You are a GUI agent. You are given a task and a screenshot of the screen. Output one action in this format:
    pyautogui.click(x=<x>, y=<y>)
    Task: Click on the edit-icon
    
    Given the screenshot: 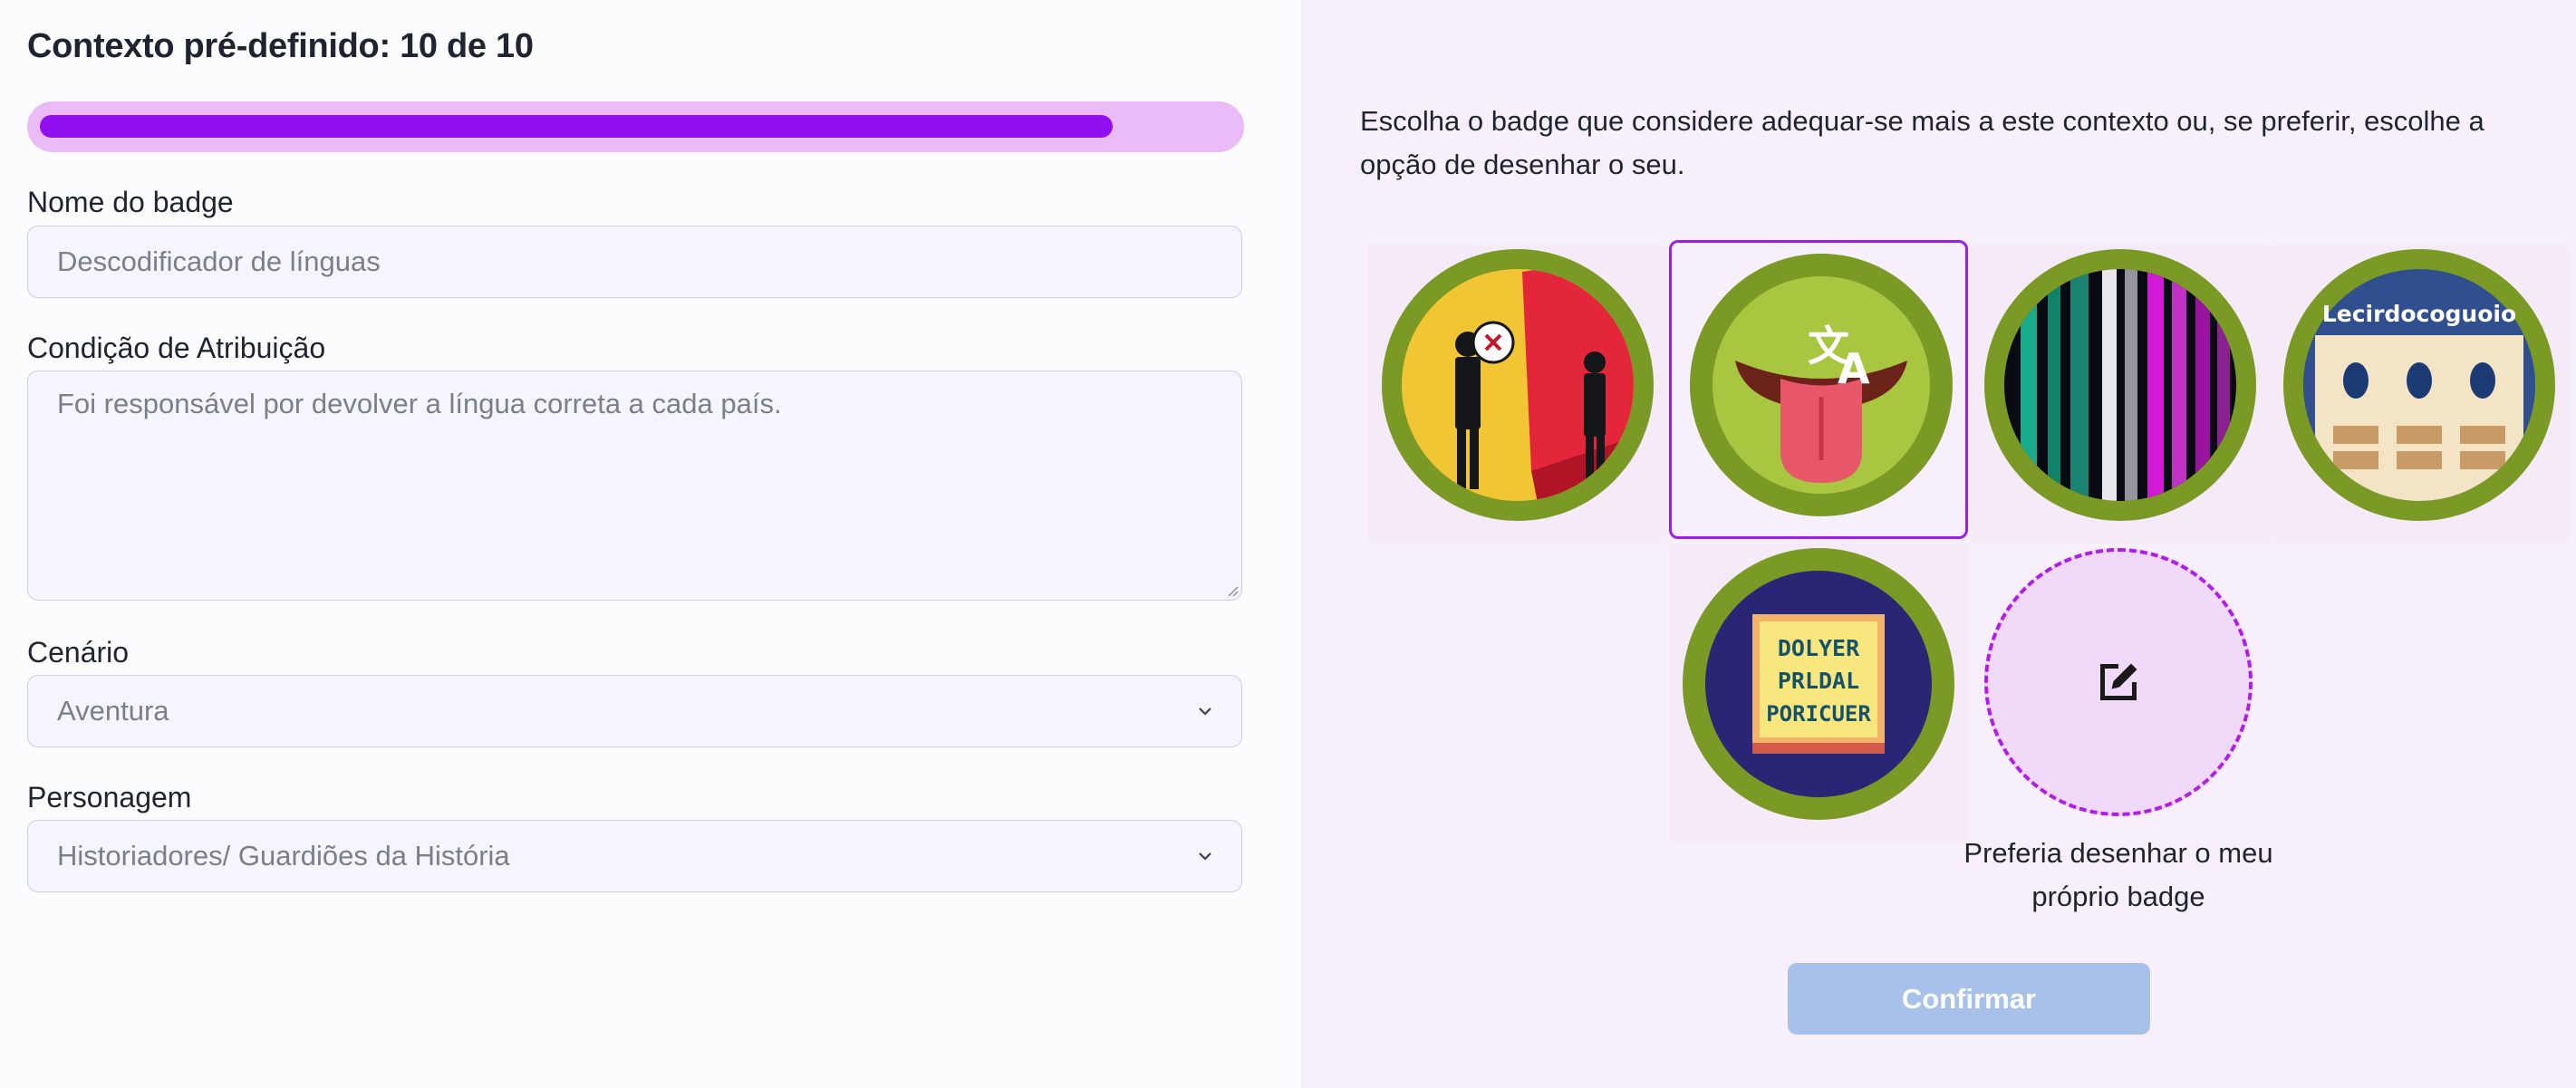 What is the action you would take?
    pyautogui.click(x=2118, y=681)
    